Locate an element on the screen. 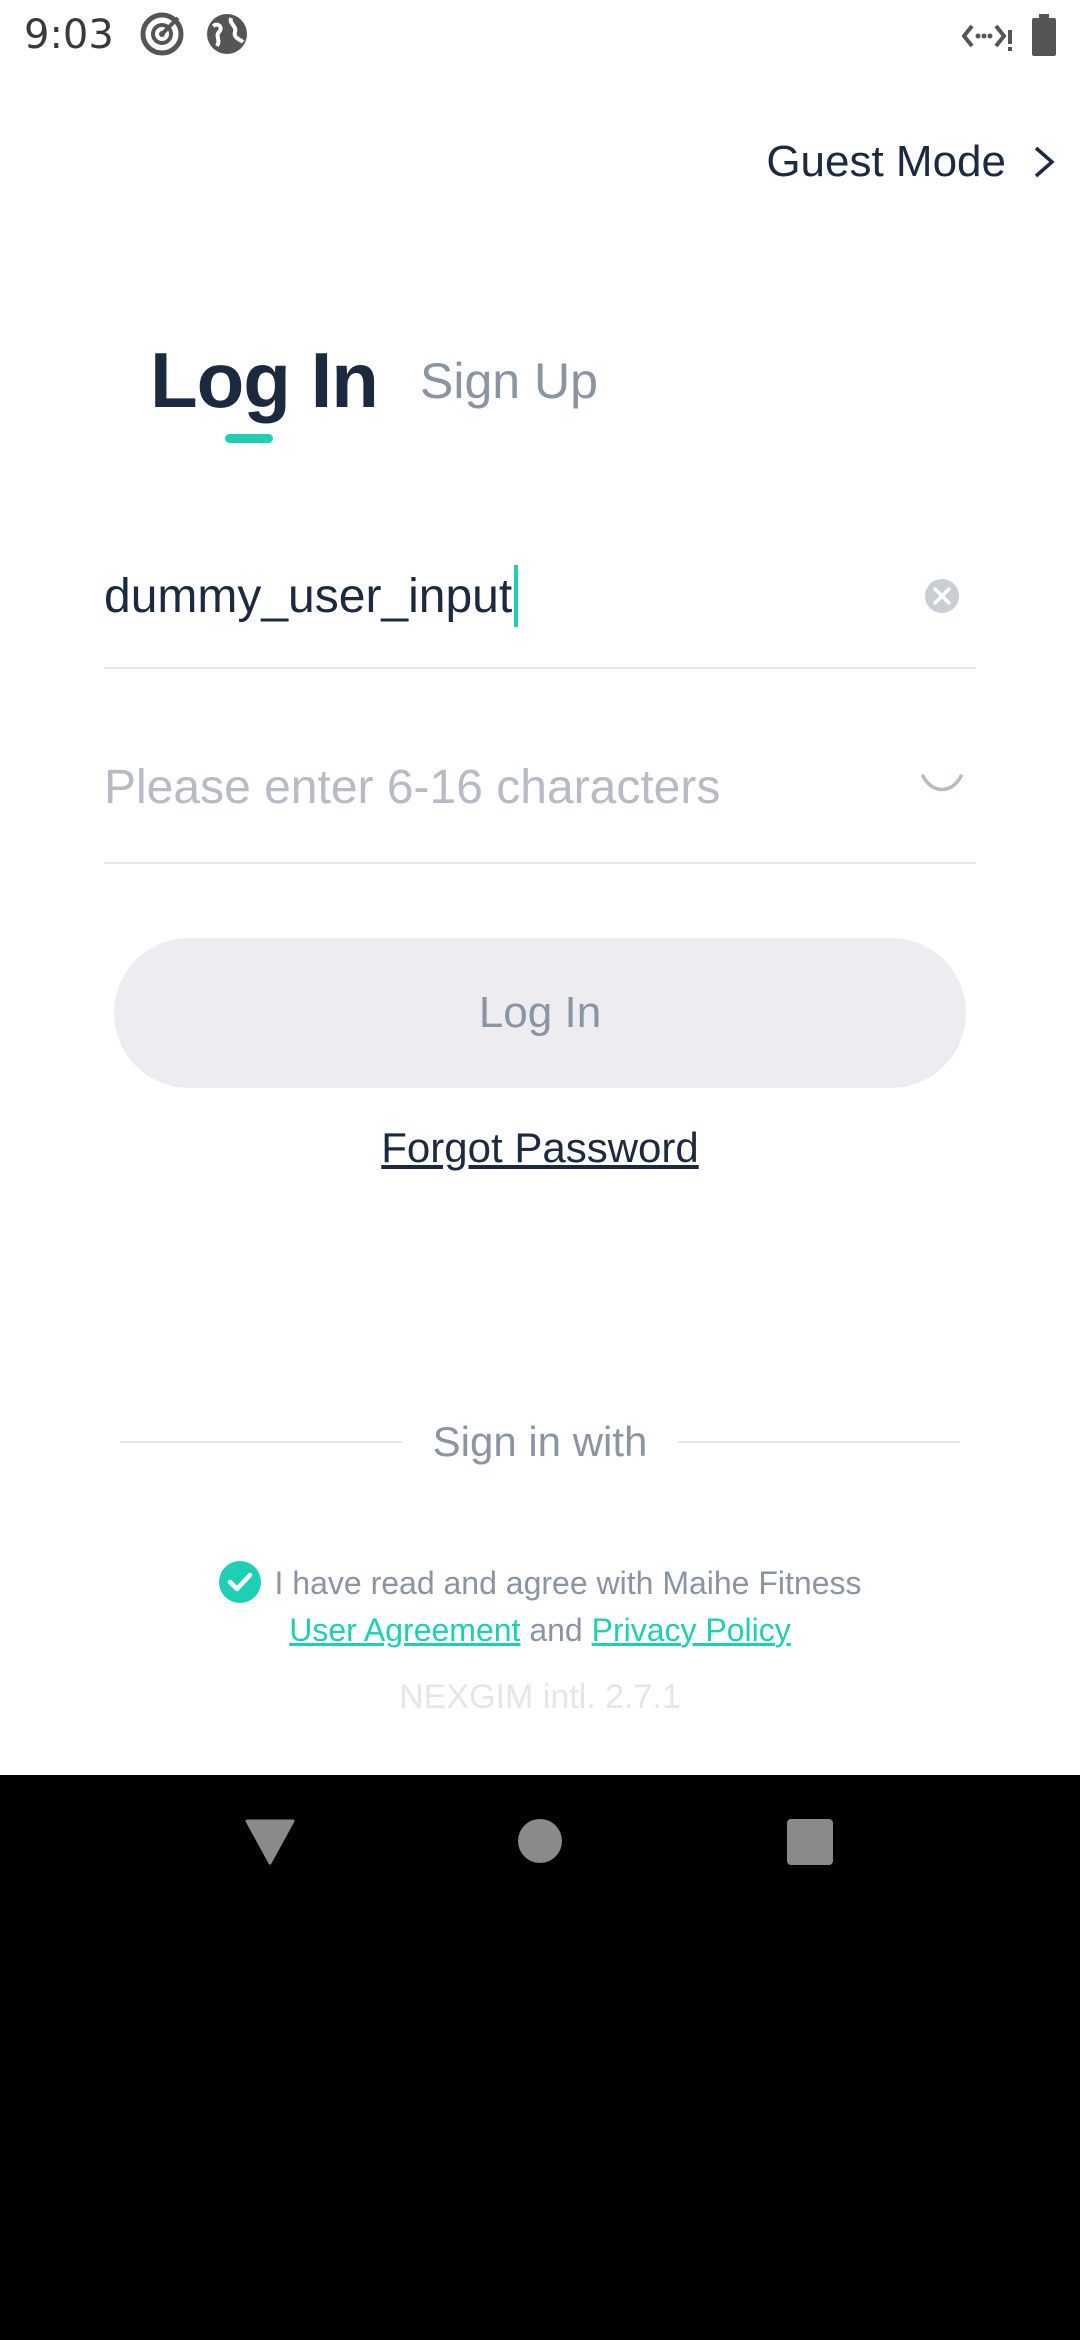 The height and width of the screenshot is (2340, 1080). status-time: 9:03 is located at coordinates (69, 35).